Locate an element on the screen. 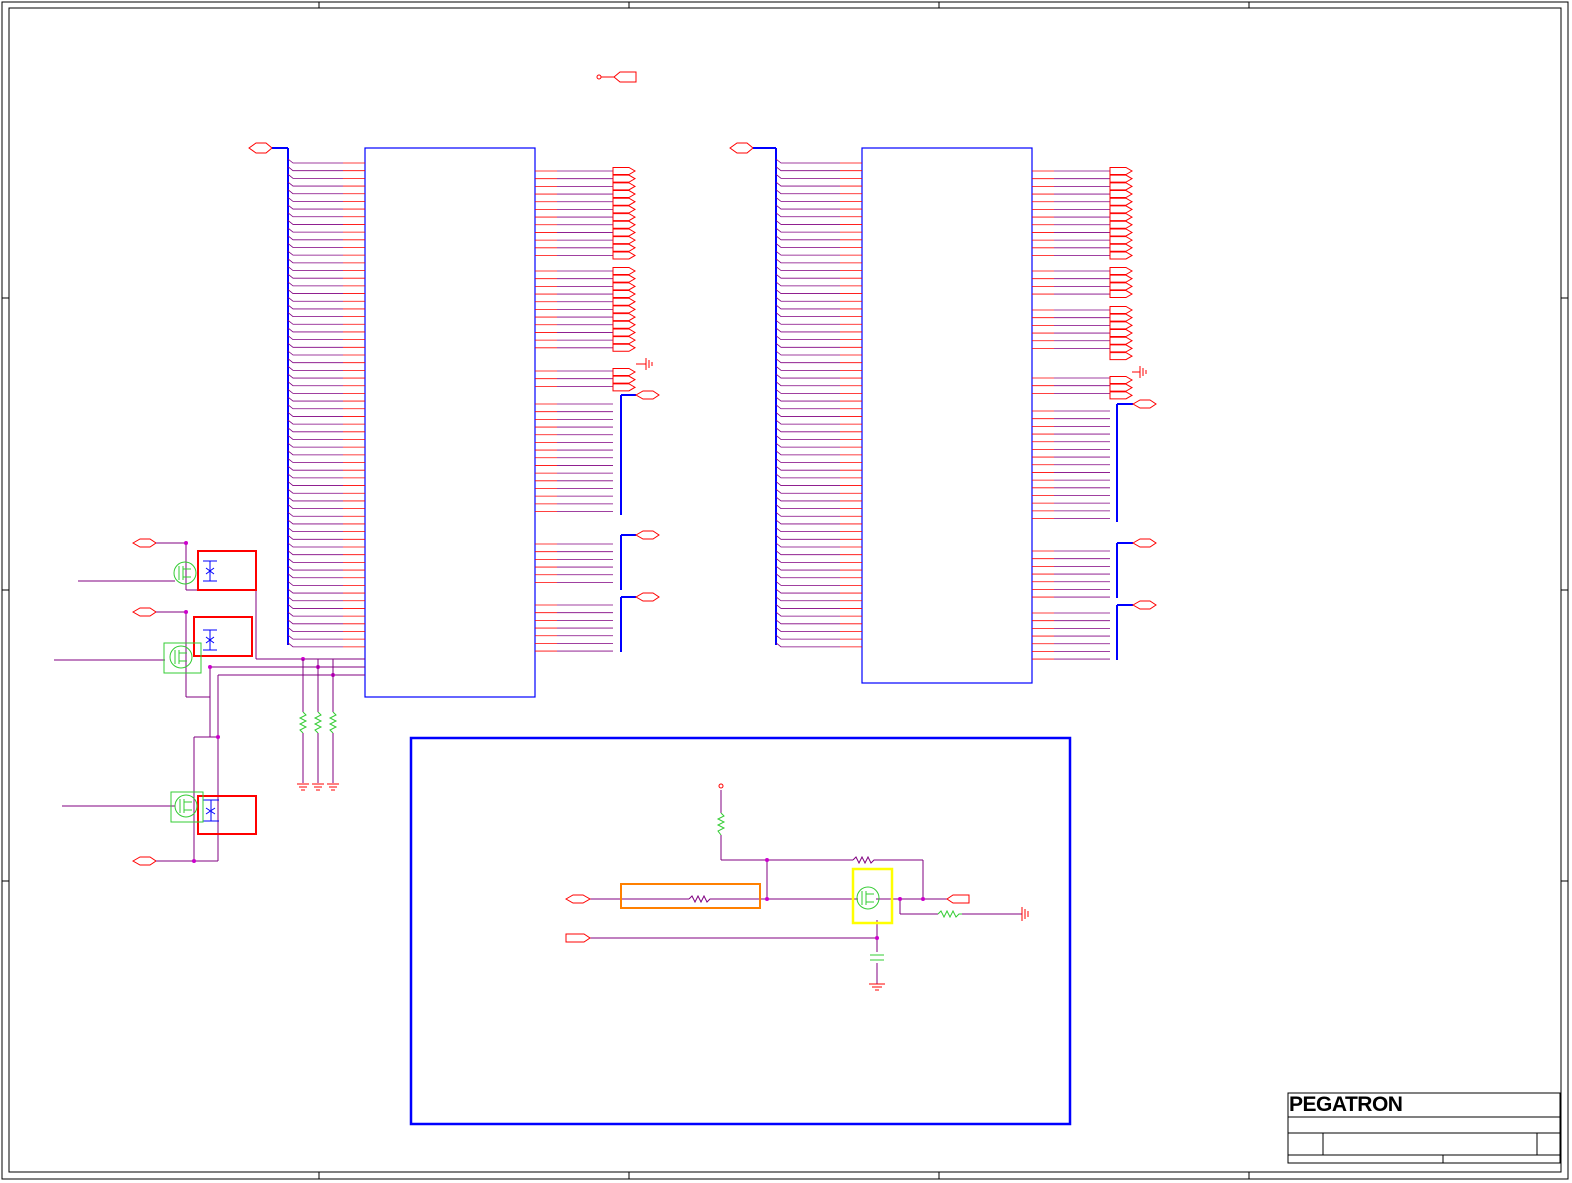 The width and height of the screenshot is (1572, 1183). right-pin-wires-a is located at coordinates (574, 411).